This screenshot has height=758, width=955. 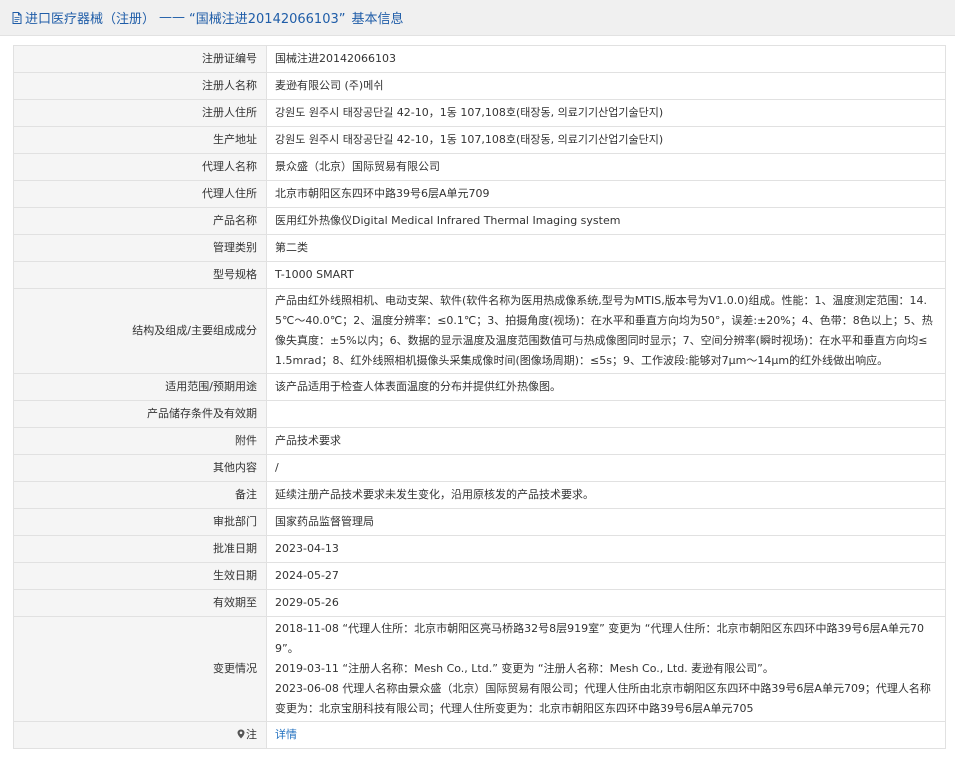 What do you see at coordinates (606, 414) in the screenshot?
I see `row-value` at bounding box center [606, 414].